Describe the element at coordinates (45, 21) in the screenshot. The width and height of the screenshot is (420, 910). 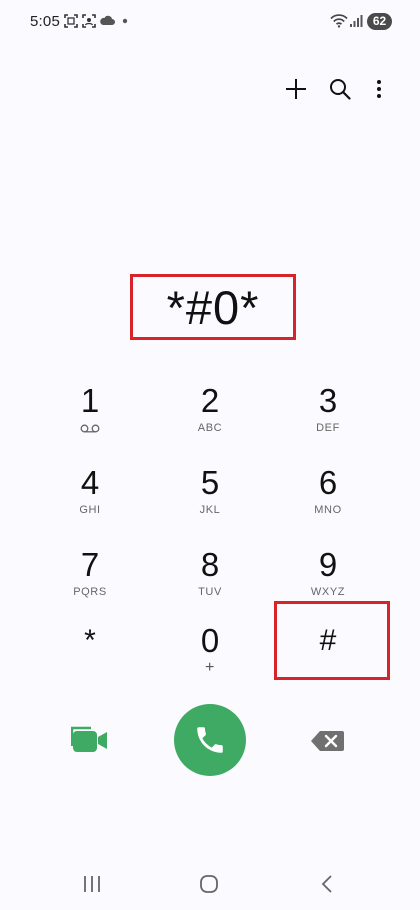
I see `status-time: 5:05` at that location.